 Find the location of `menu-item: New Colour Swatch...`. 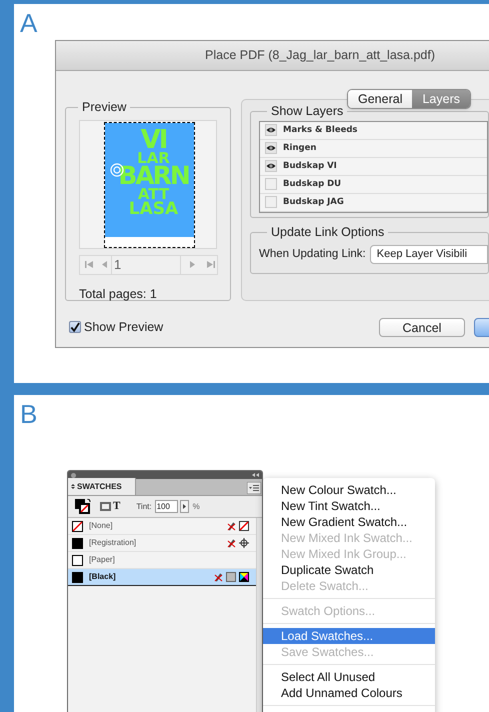

menu-item: New Colour Swatch... is located at coordinates (349, 490).